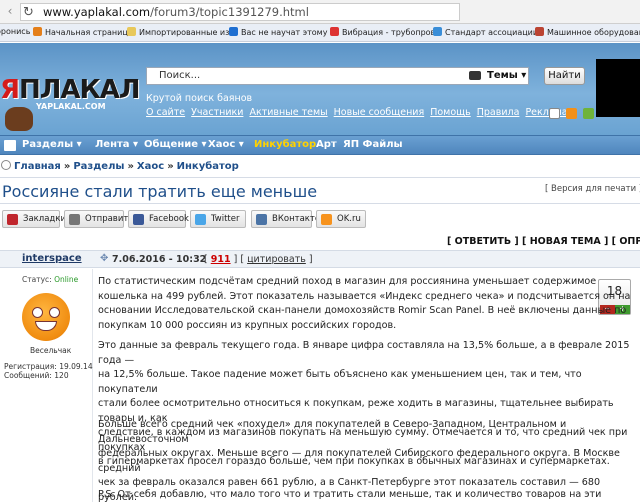 This screenshot has width=640, height=502. What do you see at coordinates (104, 258) in the screenshot?
I see `post-link-icon: ✥` at bounding box center [104, 258].